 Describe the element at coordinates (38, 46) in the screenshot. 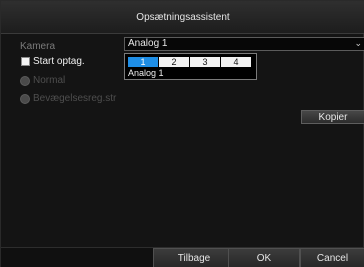

I see `camera-label: Kamera` at that location.